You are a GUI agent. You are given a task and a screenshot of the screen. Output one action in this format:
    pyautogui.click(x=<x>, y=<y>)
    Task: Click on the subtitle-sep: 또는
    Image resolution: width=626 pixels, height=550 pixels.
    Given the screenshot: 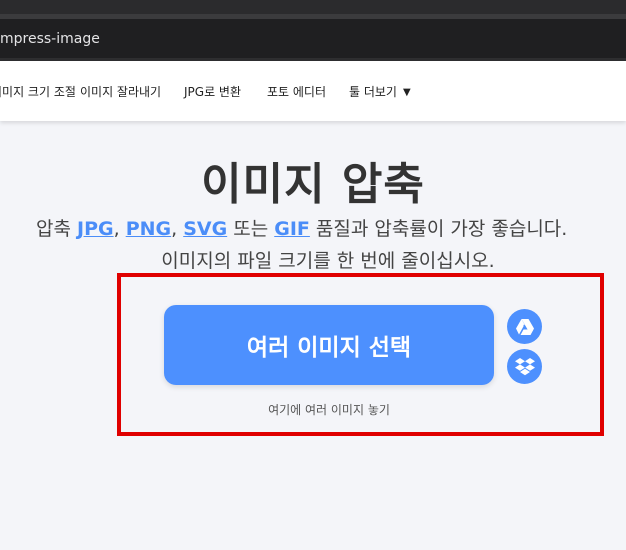 What is the action you would take?
    pyautogui.click(x=251, y=229)
    